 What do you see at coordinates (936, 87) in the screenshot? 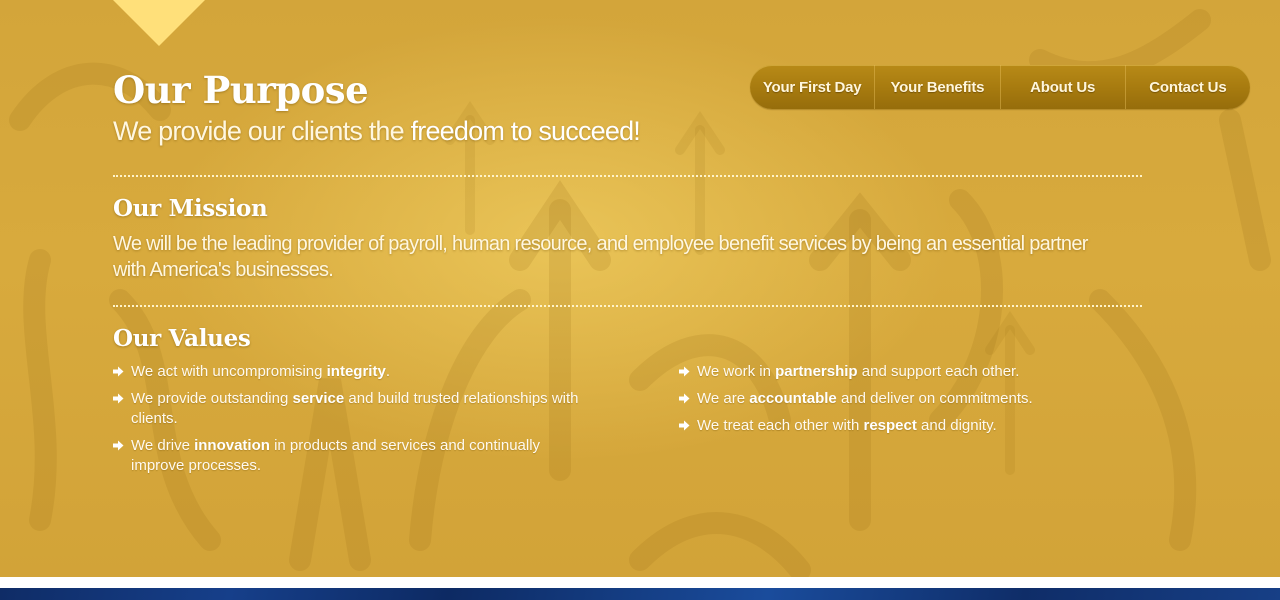
I see `nav-item-your-benefits: Your Benefits` at bounding box center [936, 87].